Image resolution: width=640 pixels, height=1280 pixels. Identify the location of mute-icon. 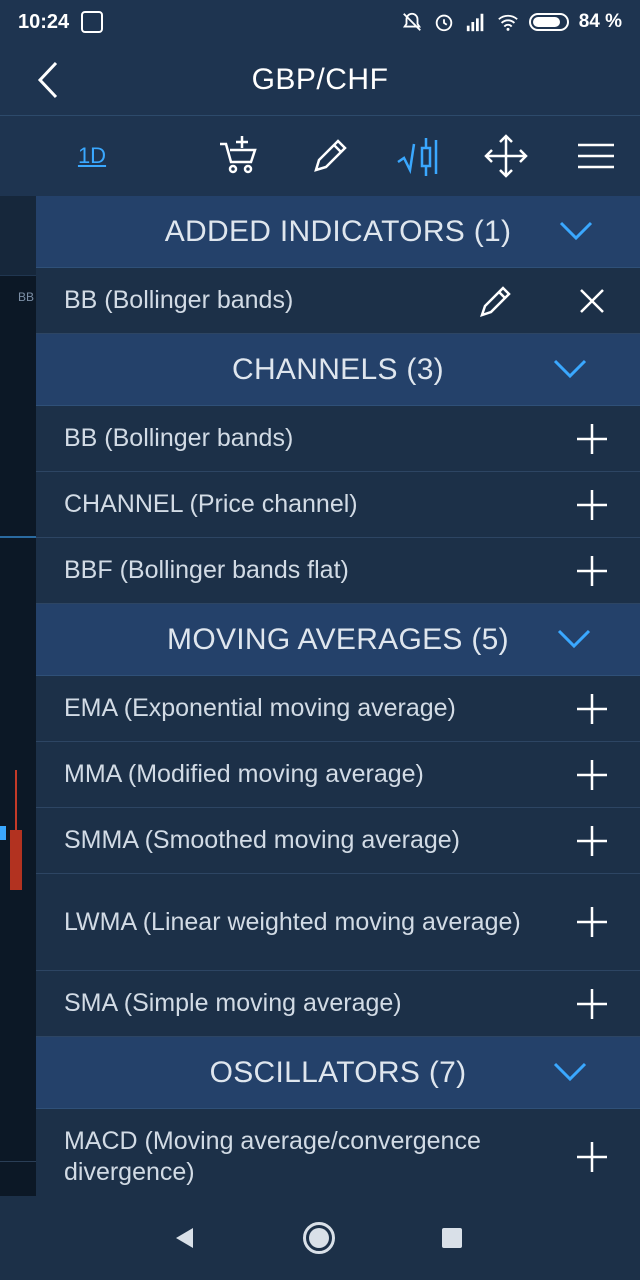
(411, 21).